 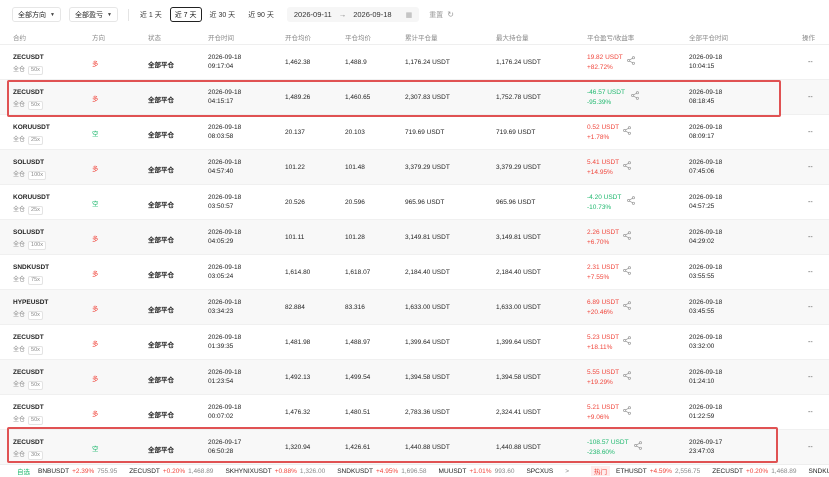 I want to click on ticker-item: SKHYNIXUSDT +0.88% 1,326.00, so click(x=275, y=471).